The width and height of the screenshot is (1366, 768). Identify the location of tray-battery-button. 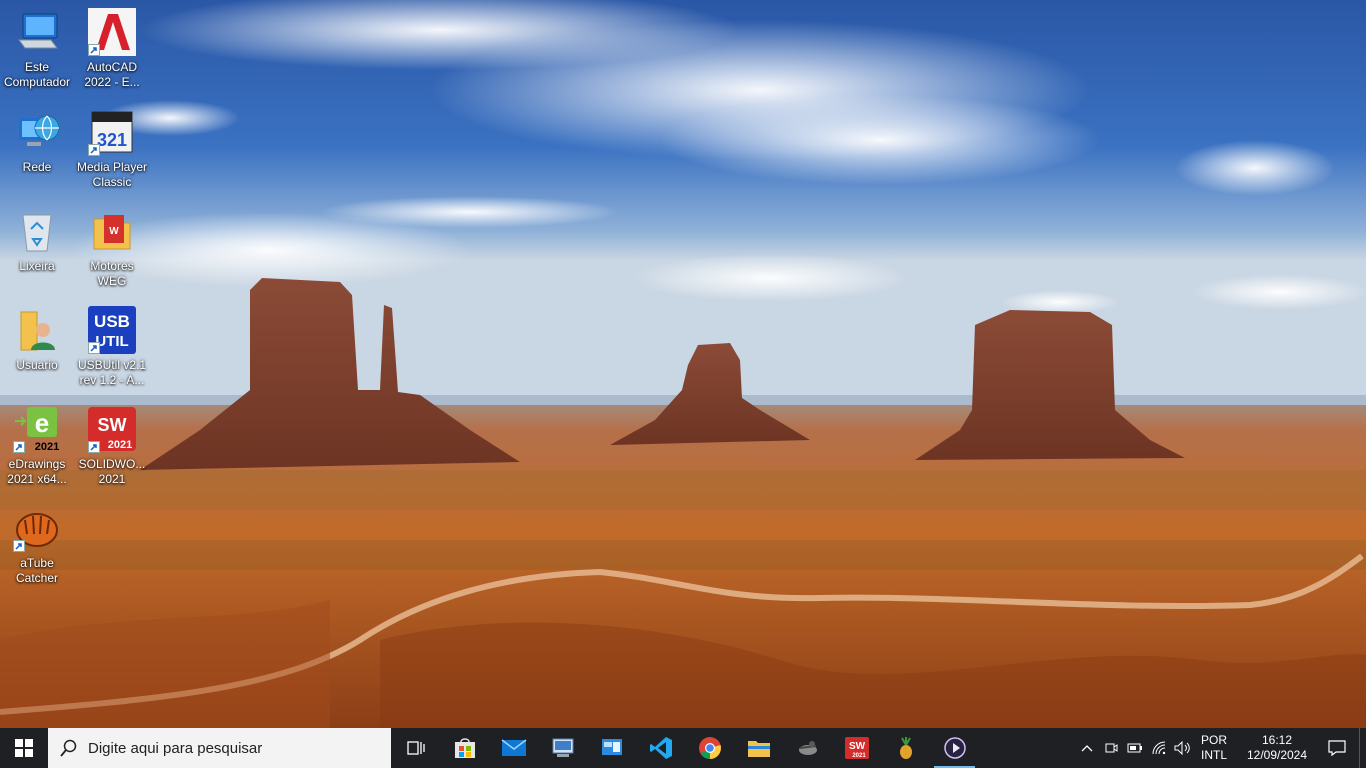
(1135, 748).